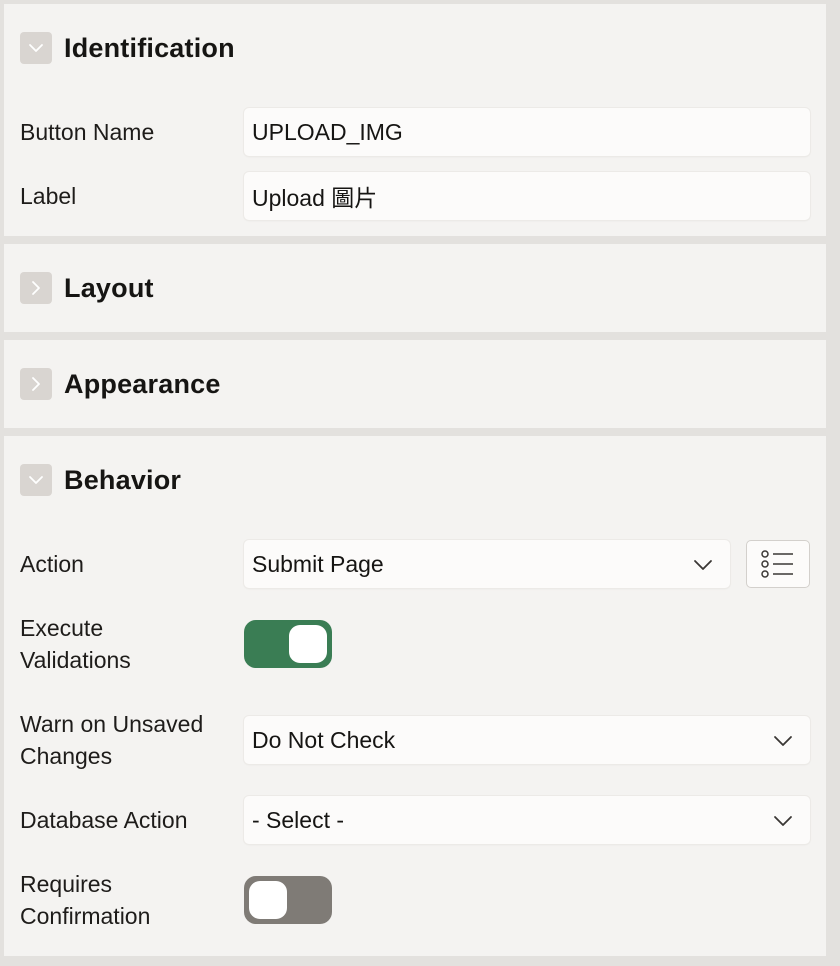 Image resolution: width=840 pixels, height=966 pixels. What do you see at coordinates (52, 564) in the screenshot?
I see `action-label: Action` at bounding box center [52, 564].